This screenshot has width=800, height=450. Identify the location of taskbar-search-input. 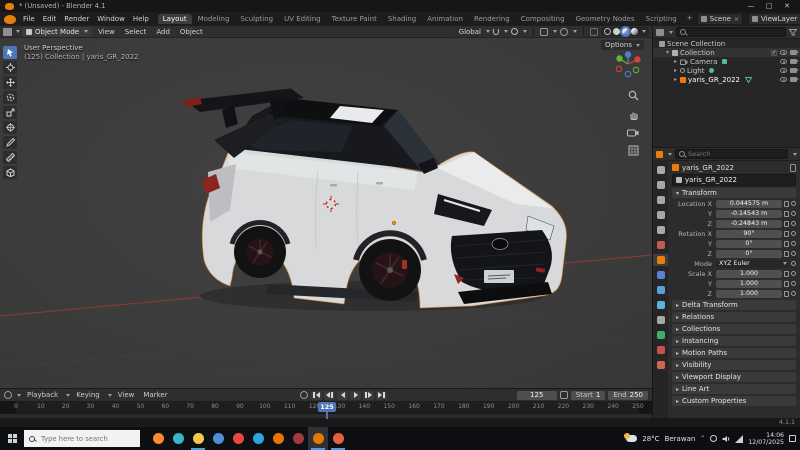
(87, 438).